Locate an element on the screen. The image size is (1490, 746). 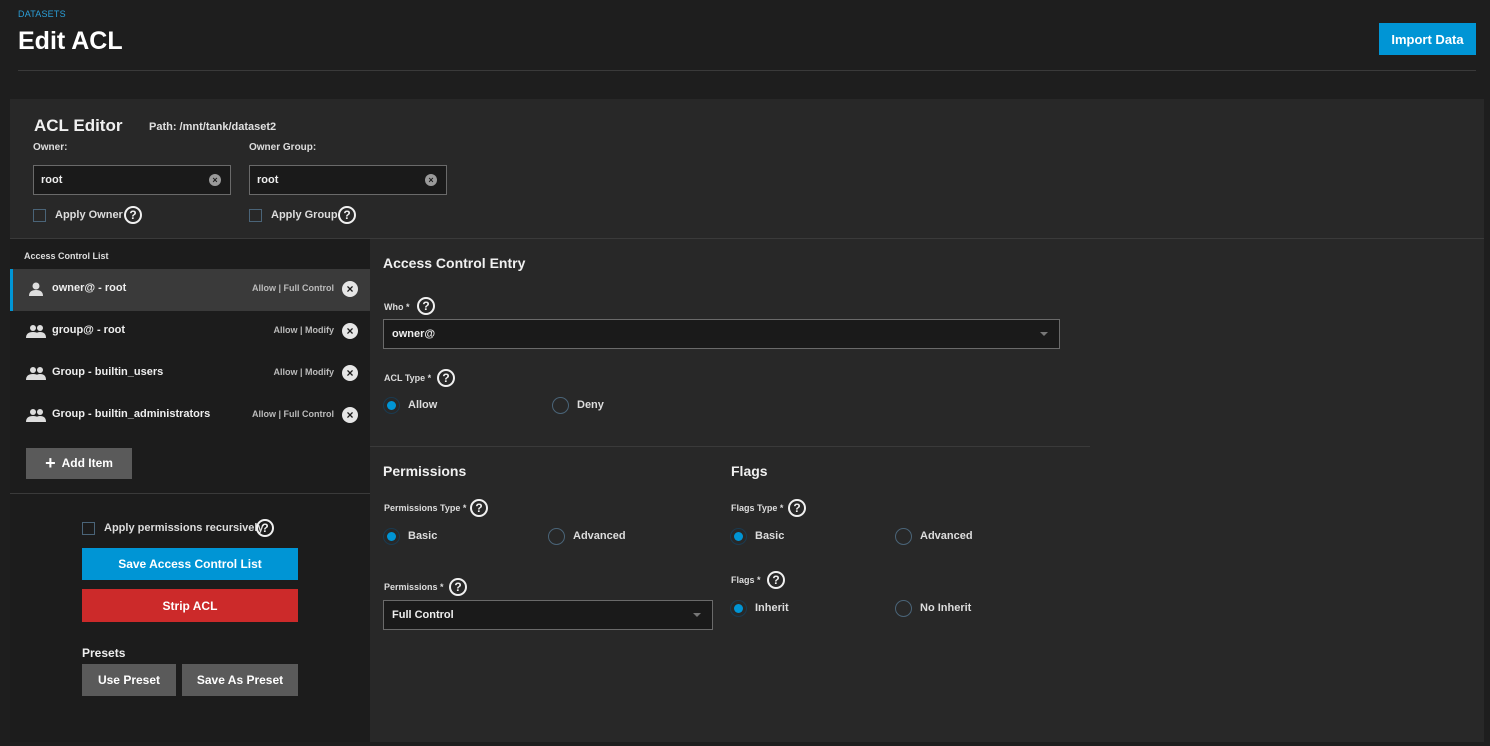
user-icon is located at coordinates (36, 289).